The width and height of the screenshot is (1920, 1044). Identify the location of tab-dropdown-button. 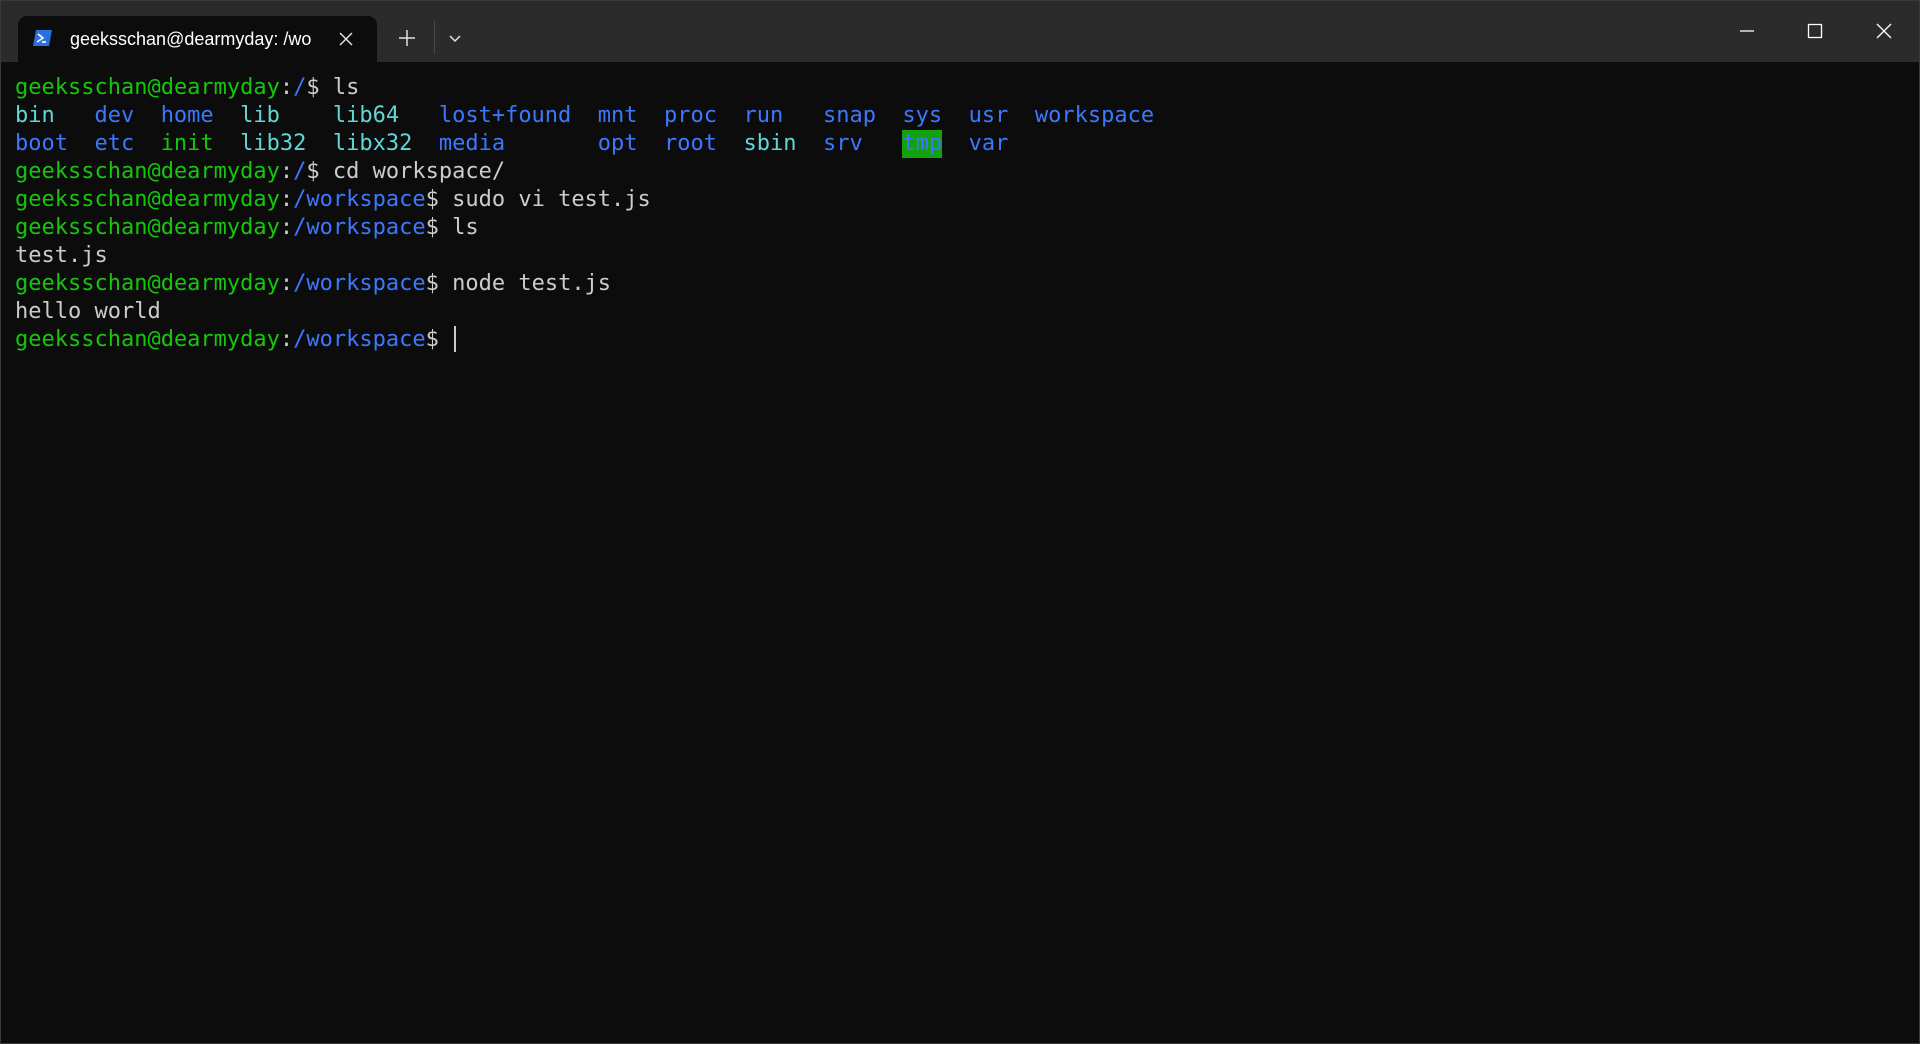
(455, 38).